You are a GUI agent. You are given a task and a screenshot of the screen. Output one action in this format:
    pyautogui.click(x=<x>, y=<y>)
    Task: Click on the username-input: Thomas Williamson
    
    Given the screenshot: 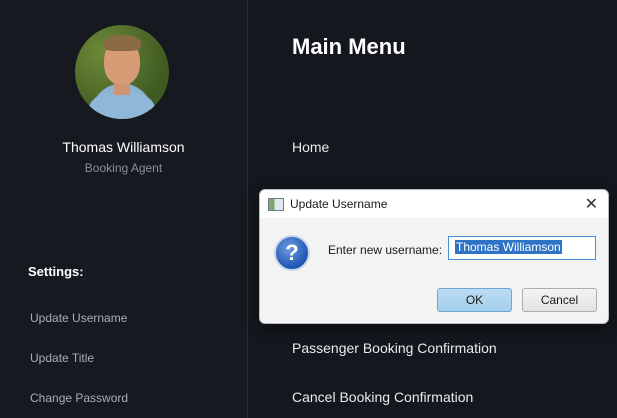 What is the action you would take?
    pyautogui.click(x=522, y=248)
    